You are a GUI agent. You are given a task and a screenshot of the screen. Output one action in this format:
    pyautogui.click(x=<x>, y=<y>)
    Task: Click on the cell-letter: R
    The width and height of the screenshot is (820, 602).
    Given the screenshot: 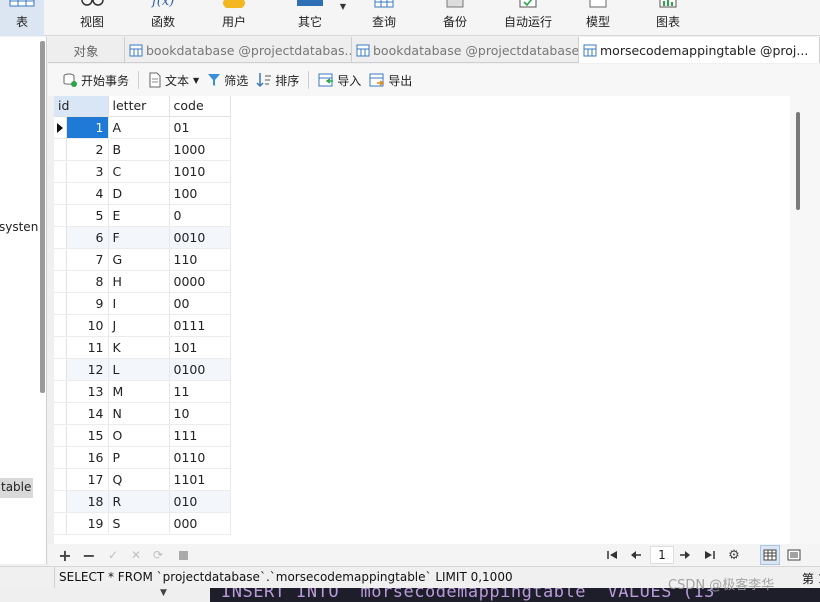 What is the action you would take?
    pyautogui.click(x=139, y=501)
    